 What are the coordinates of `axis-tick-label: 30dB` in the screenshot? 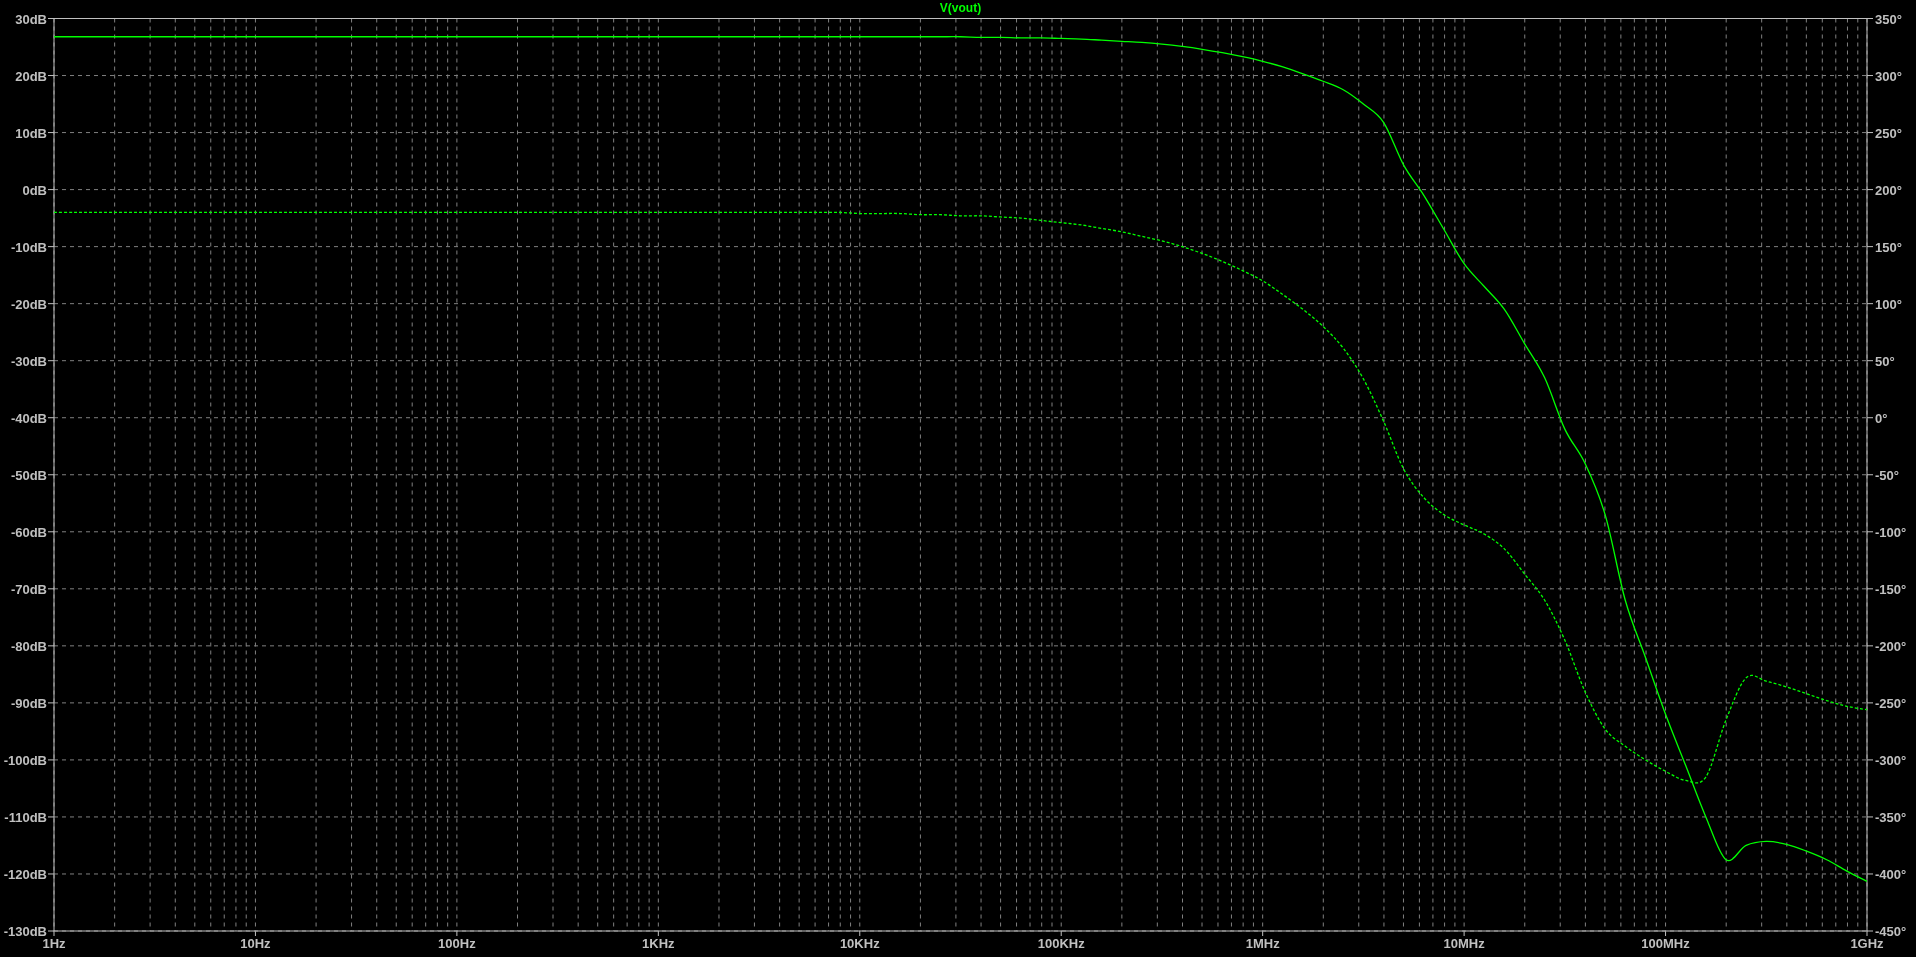 It's located at (31, 19).